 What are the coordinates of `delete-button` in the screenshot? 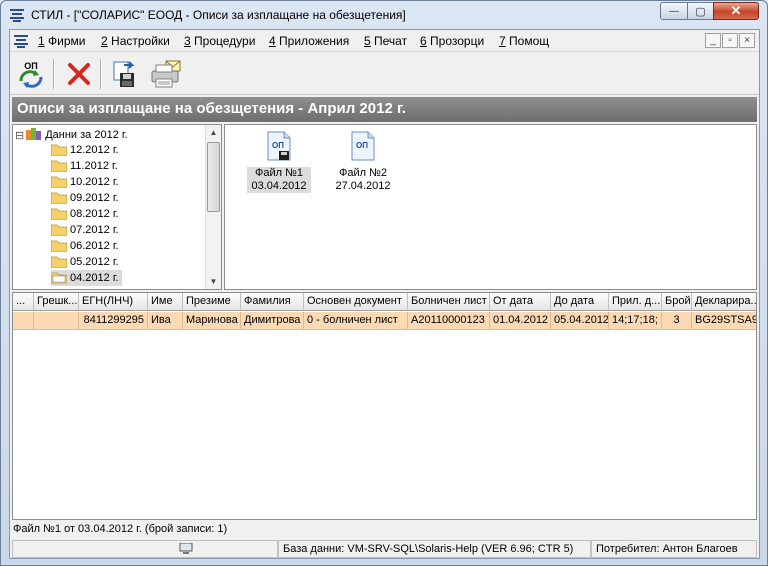 It's located at (79, 74).